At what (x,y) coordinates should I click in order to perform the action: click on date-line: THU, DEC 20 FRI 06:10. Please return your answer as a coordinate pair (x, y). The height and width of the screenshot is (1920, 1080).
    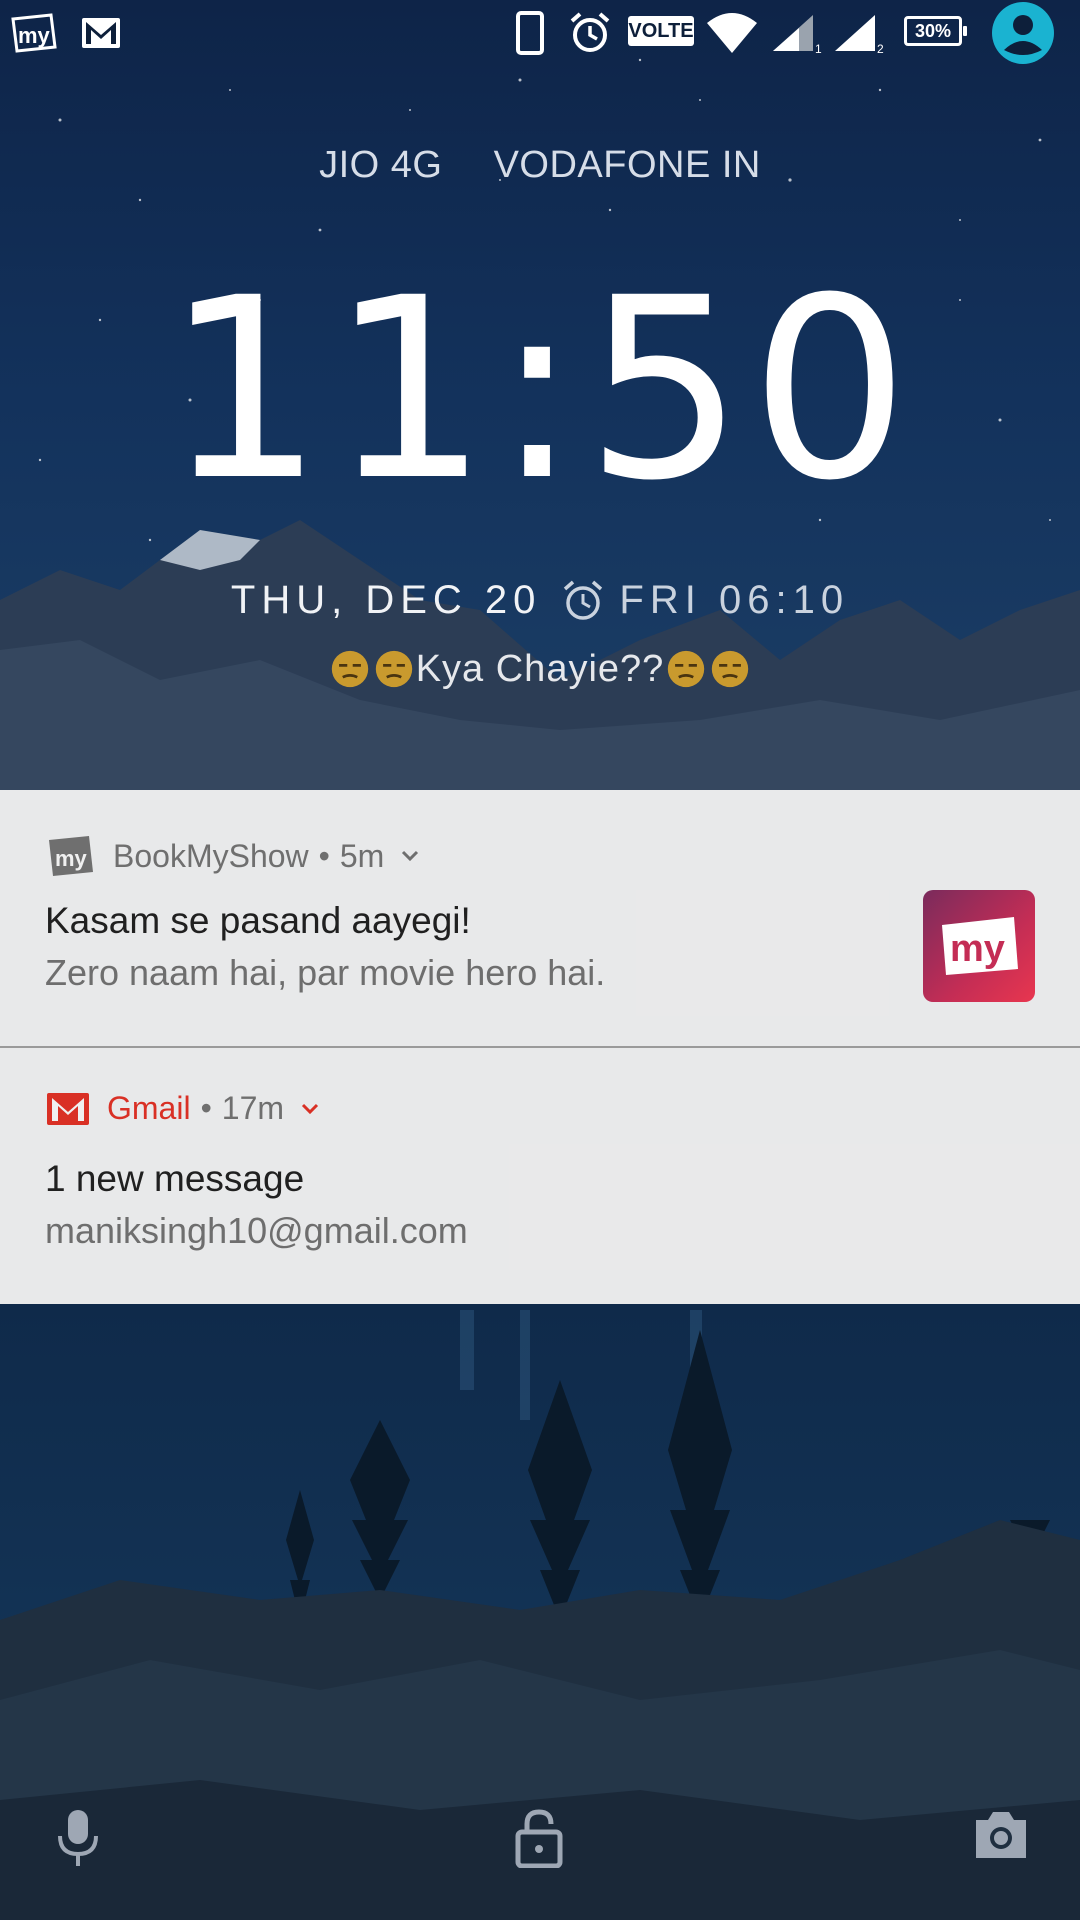
    Looking at the image, I should click on (540, 600).